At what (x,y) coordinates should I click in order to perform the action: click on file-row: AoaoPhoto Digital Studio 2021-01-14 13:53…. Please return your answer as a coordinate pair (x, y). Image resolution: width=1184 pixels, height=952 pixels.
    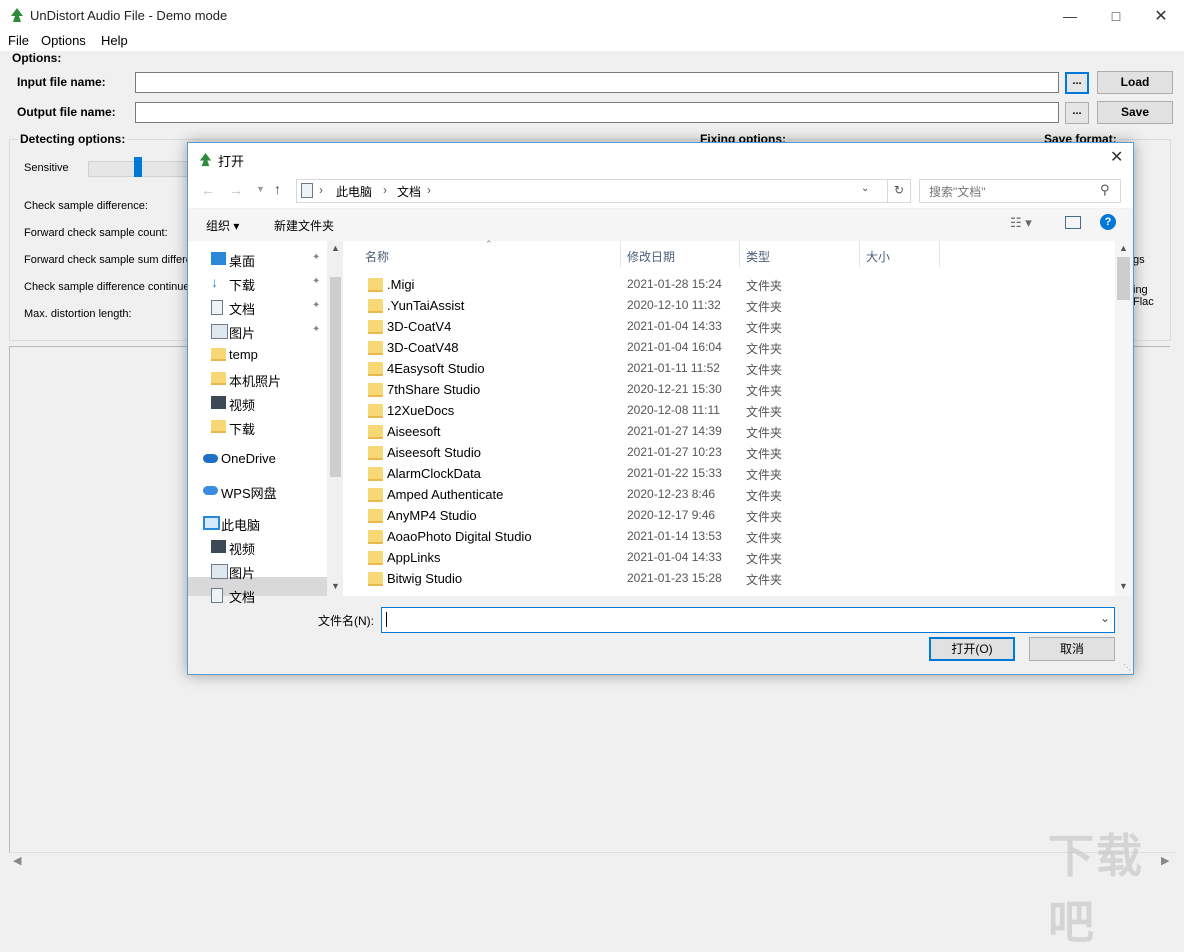
    Looking at the image, I should click on (735, 536).